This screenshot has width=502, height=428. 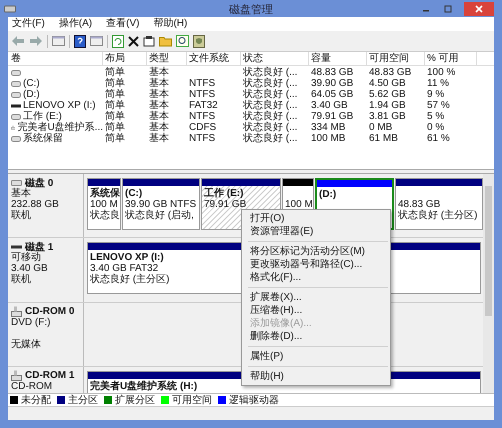 I want to click on table-cell: 0 %, so click(x=435, y=127).